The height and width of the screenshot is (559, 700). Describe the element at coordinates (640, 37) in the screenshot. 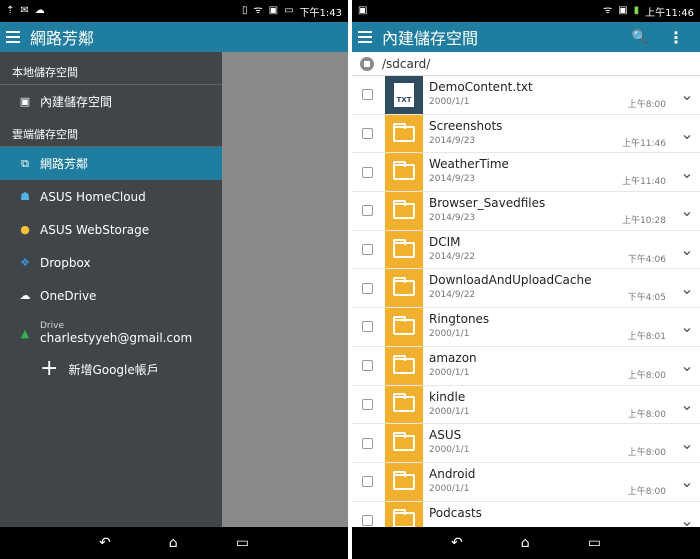

I see `search-icon: 🔍` at that location.